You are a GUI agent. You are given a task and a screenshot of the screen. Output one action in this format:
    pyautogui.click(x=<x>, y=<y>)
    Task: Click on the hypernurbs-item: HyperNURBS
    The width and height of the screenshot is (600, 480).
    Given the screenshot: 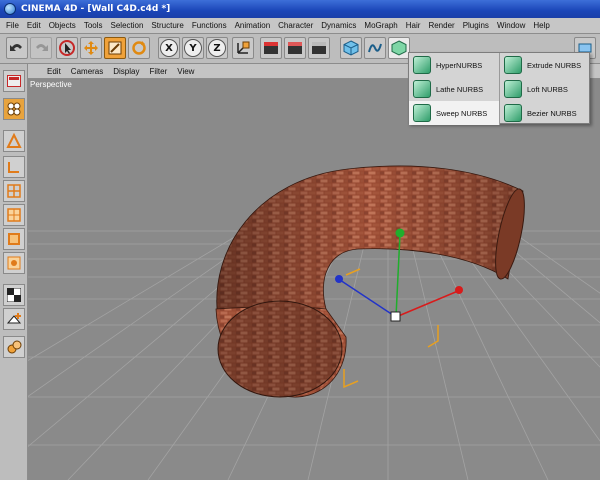 What is the action you would take?
    pyautogui.click(x=454, y=65)
    